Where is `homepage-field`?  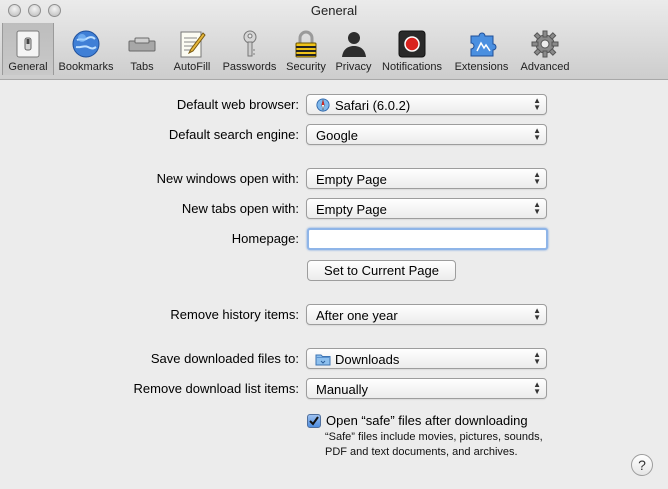 homepage-field is located at coordinates (427, 239).